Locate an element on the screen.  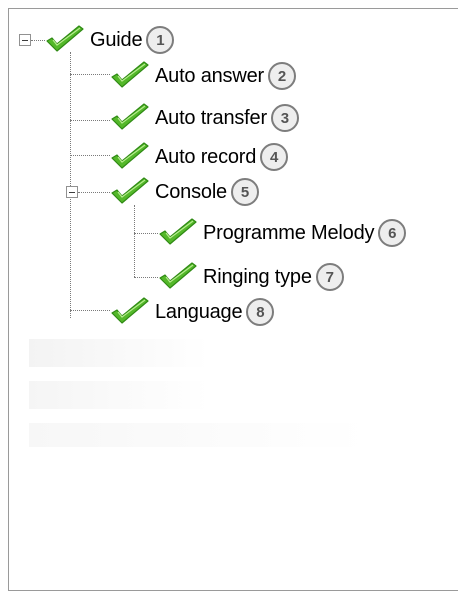
callout-badge: 4 is located at coordinates (274, 157).